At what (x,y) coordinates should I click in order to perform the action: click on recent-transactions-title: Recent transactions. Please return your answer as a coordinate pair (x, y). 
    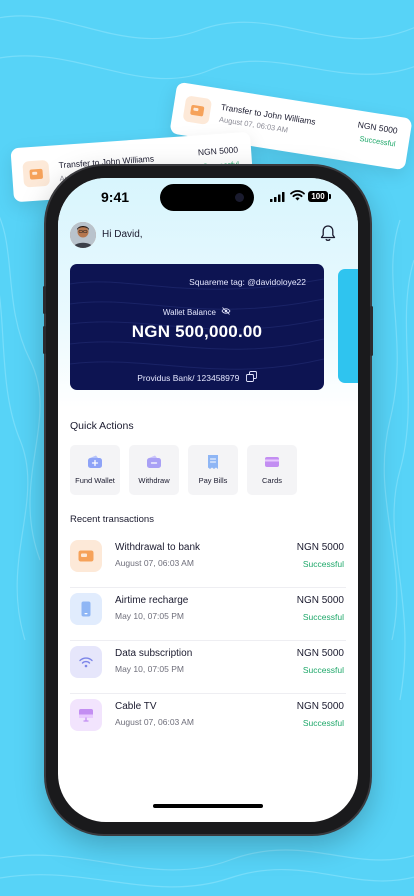
    Looking at the image, I should click on (112, 519).